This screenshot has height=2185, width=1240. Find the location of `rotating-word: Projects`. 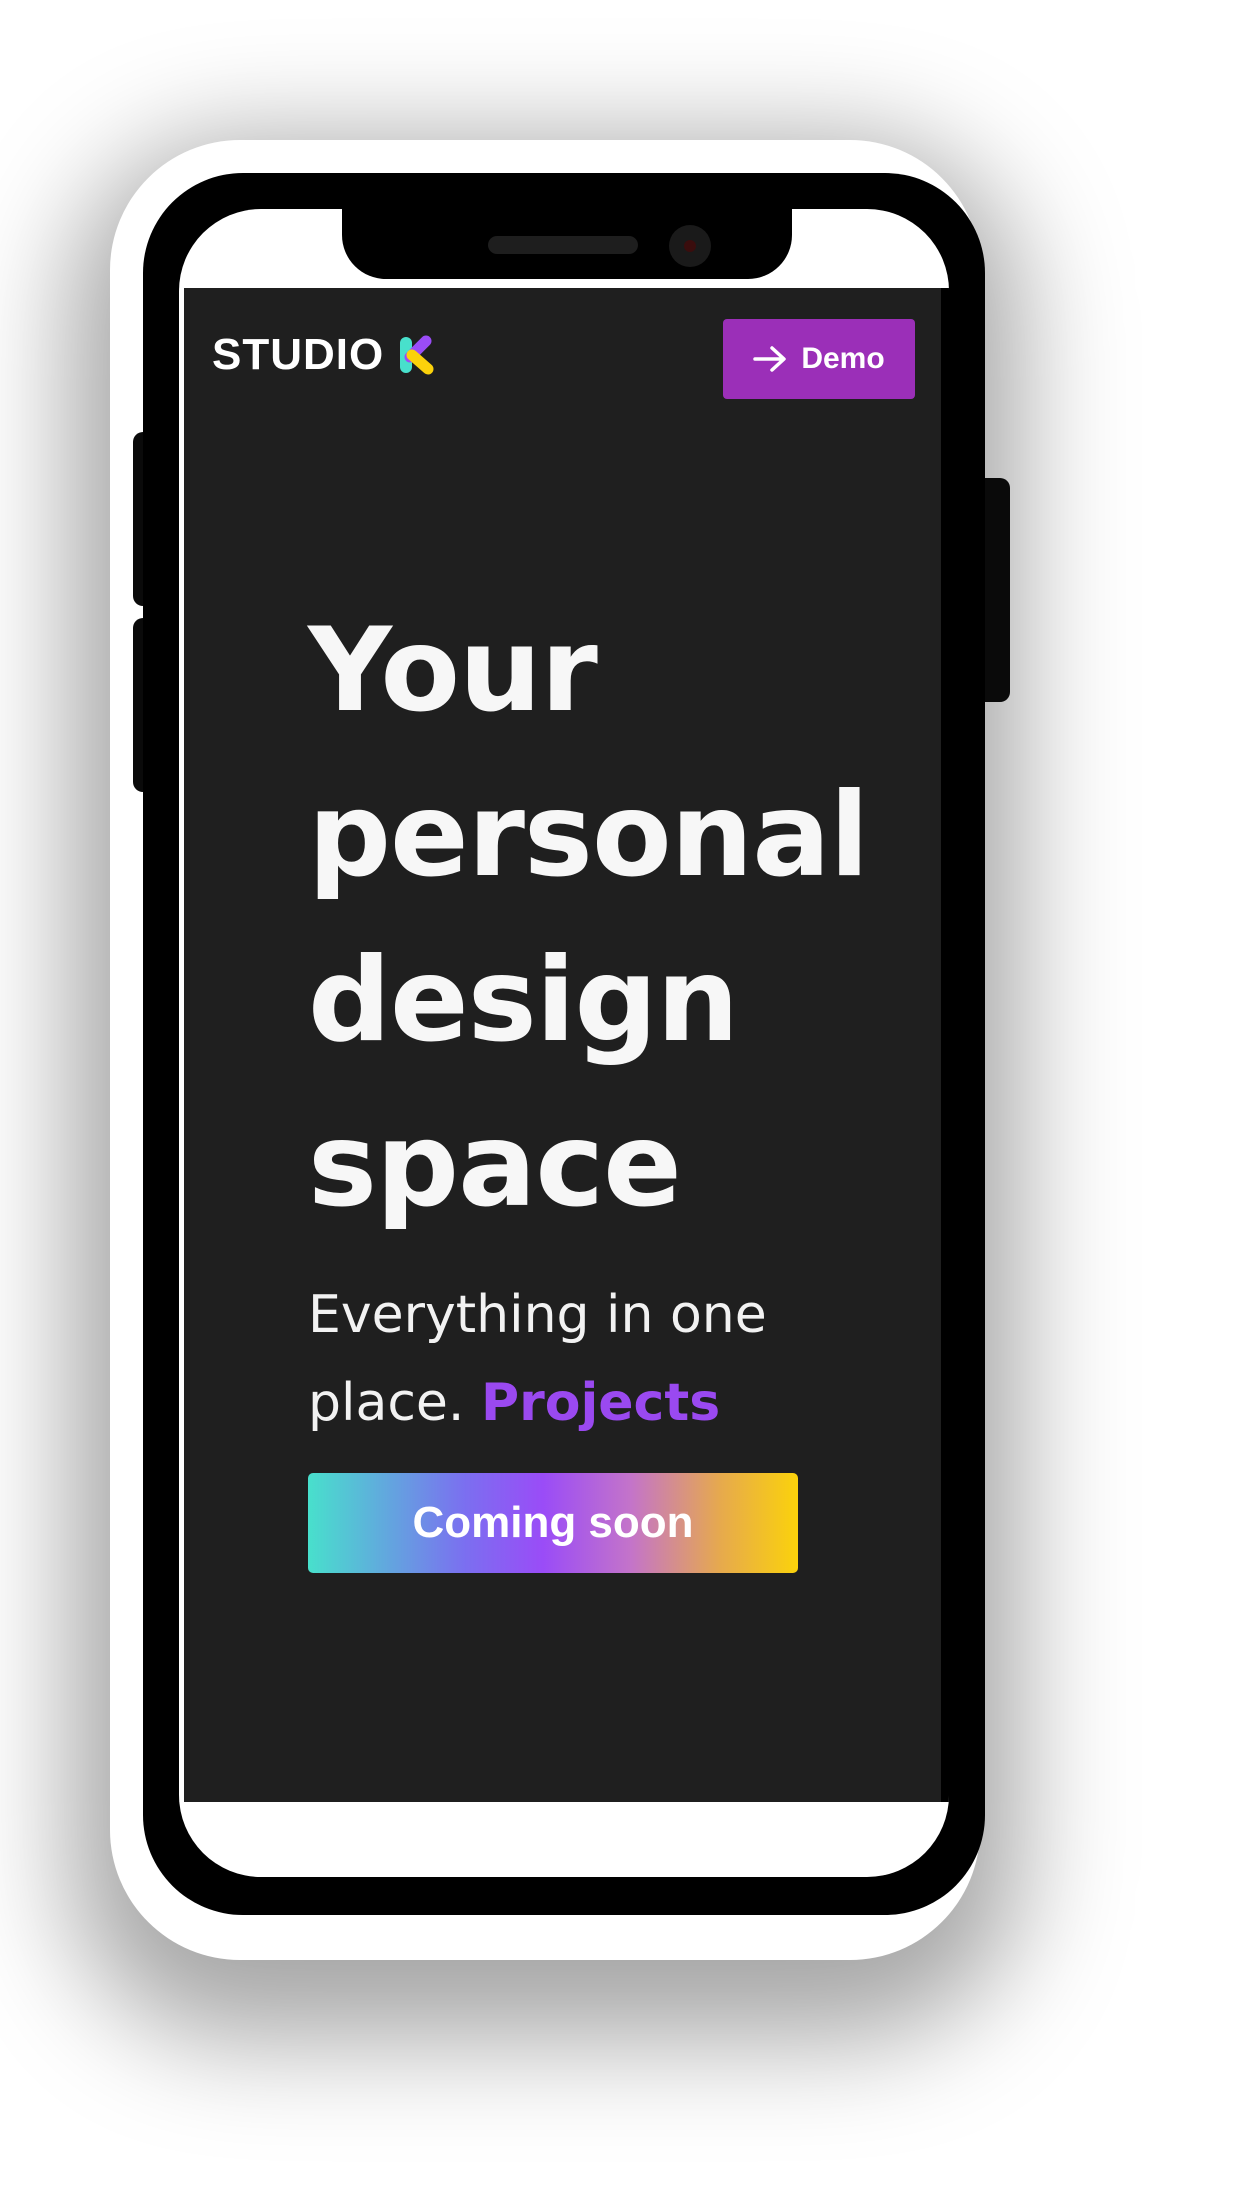

rotating-word: Projects is located at coordinates (600, 1403).